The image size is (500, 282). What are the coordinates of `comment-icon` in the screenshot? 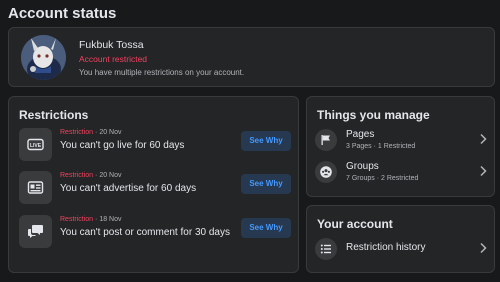 It's located at (35, 231).